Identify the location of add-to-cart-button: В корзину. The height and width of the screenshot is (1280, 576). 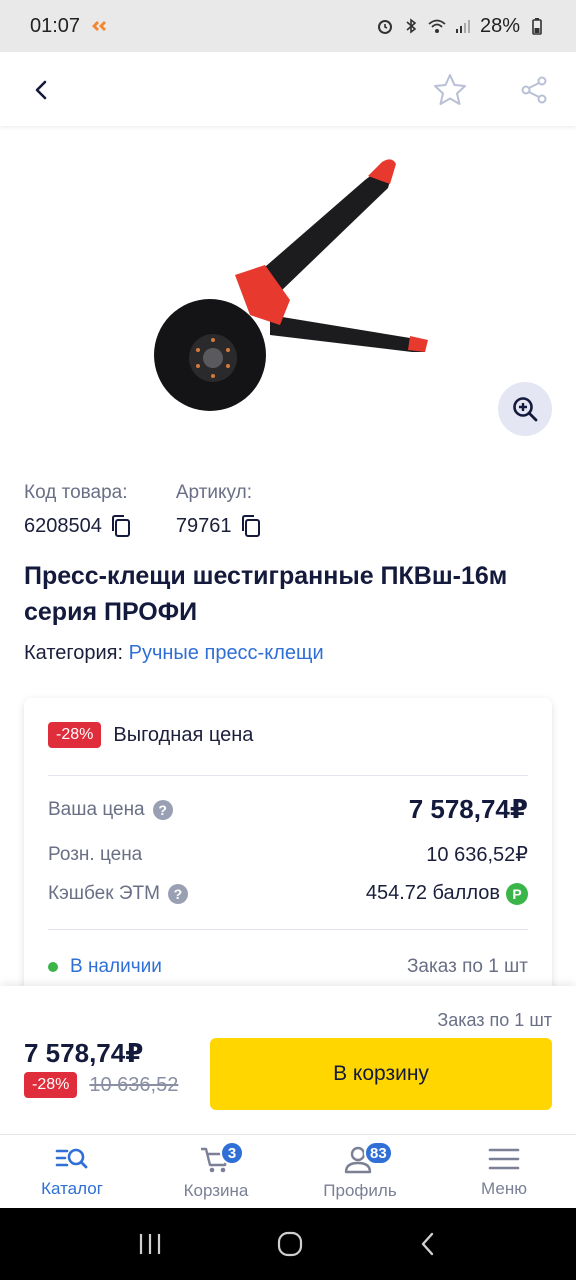
(381, 1074).